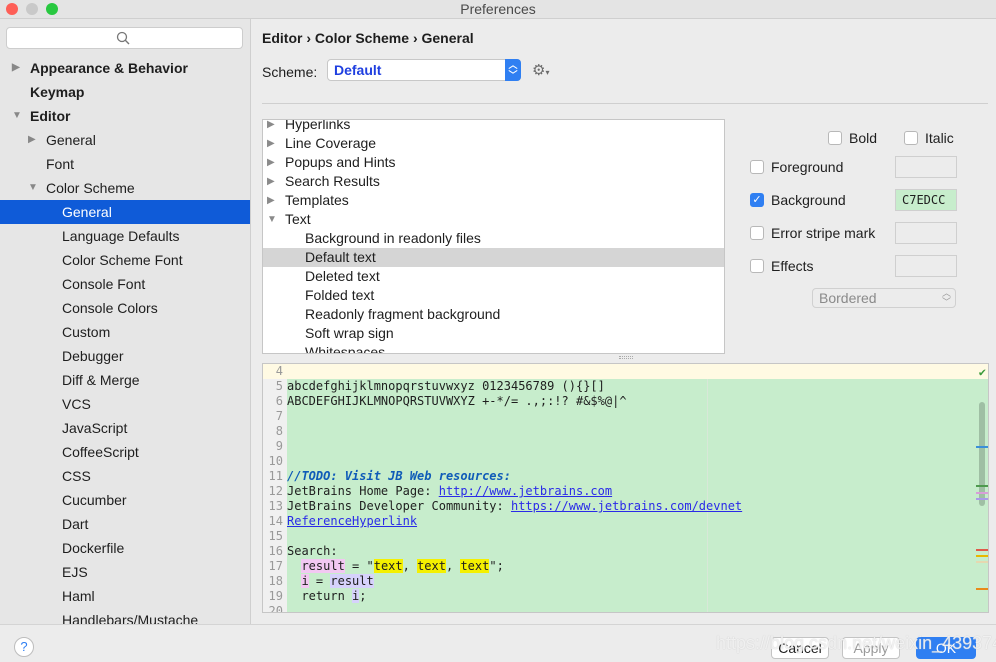 The image size is (996, 662). Describe the element at coordinates (757, 233) in the screenshot. I see `error-stripe-checkbox` at that location.